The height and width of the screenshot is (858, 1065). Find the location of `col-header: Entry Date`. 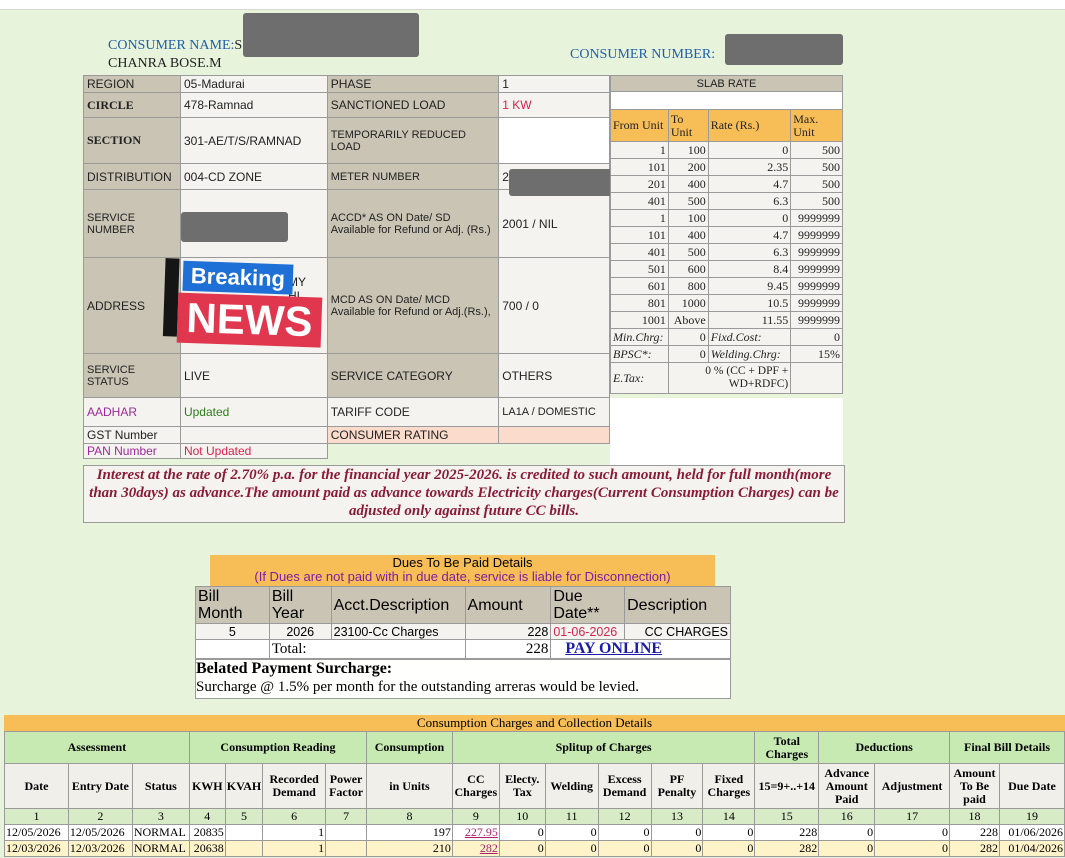

col-header: Entry Date is located at coordinates (100, 786).